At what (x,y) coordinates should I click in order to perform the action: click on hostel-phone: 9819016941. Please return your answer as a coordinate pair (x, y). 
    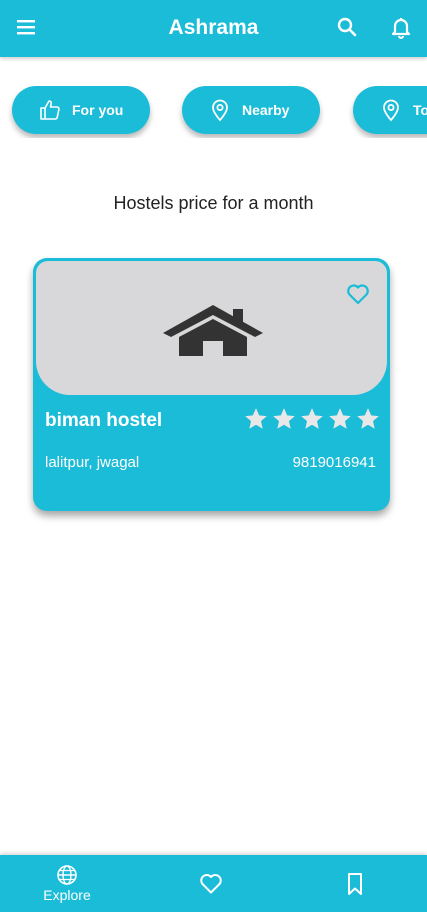
    Looking at the image, I should click on (334, 462).